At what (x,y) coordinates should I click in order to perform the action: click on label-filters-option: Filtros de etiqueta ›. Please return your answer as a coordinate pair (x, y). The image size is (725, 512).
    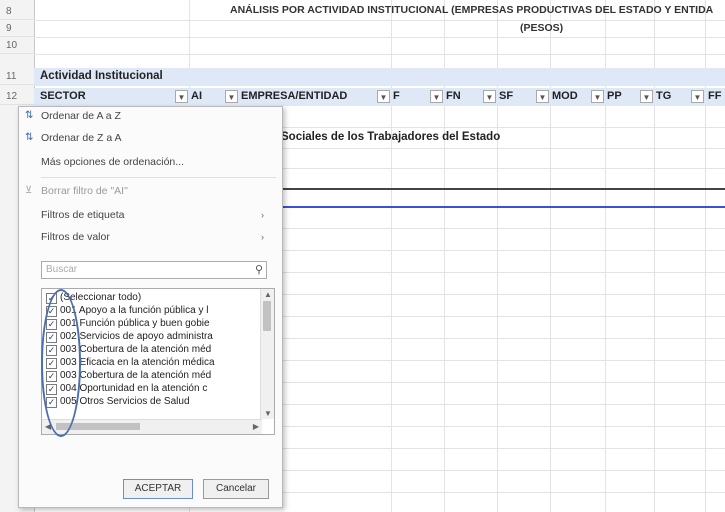
    Looking at the image, I should click on (156, 215).